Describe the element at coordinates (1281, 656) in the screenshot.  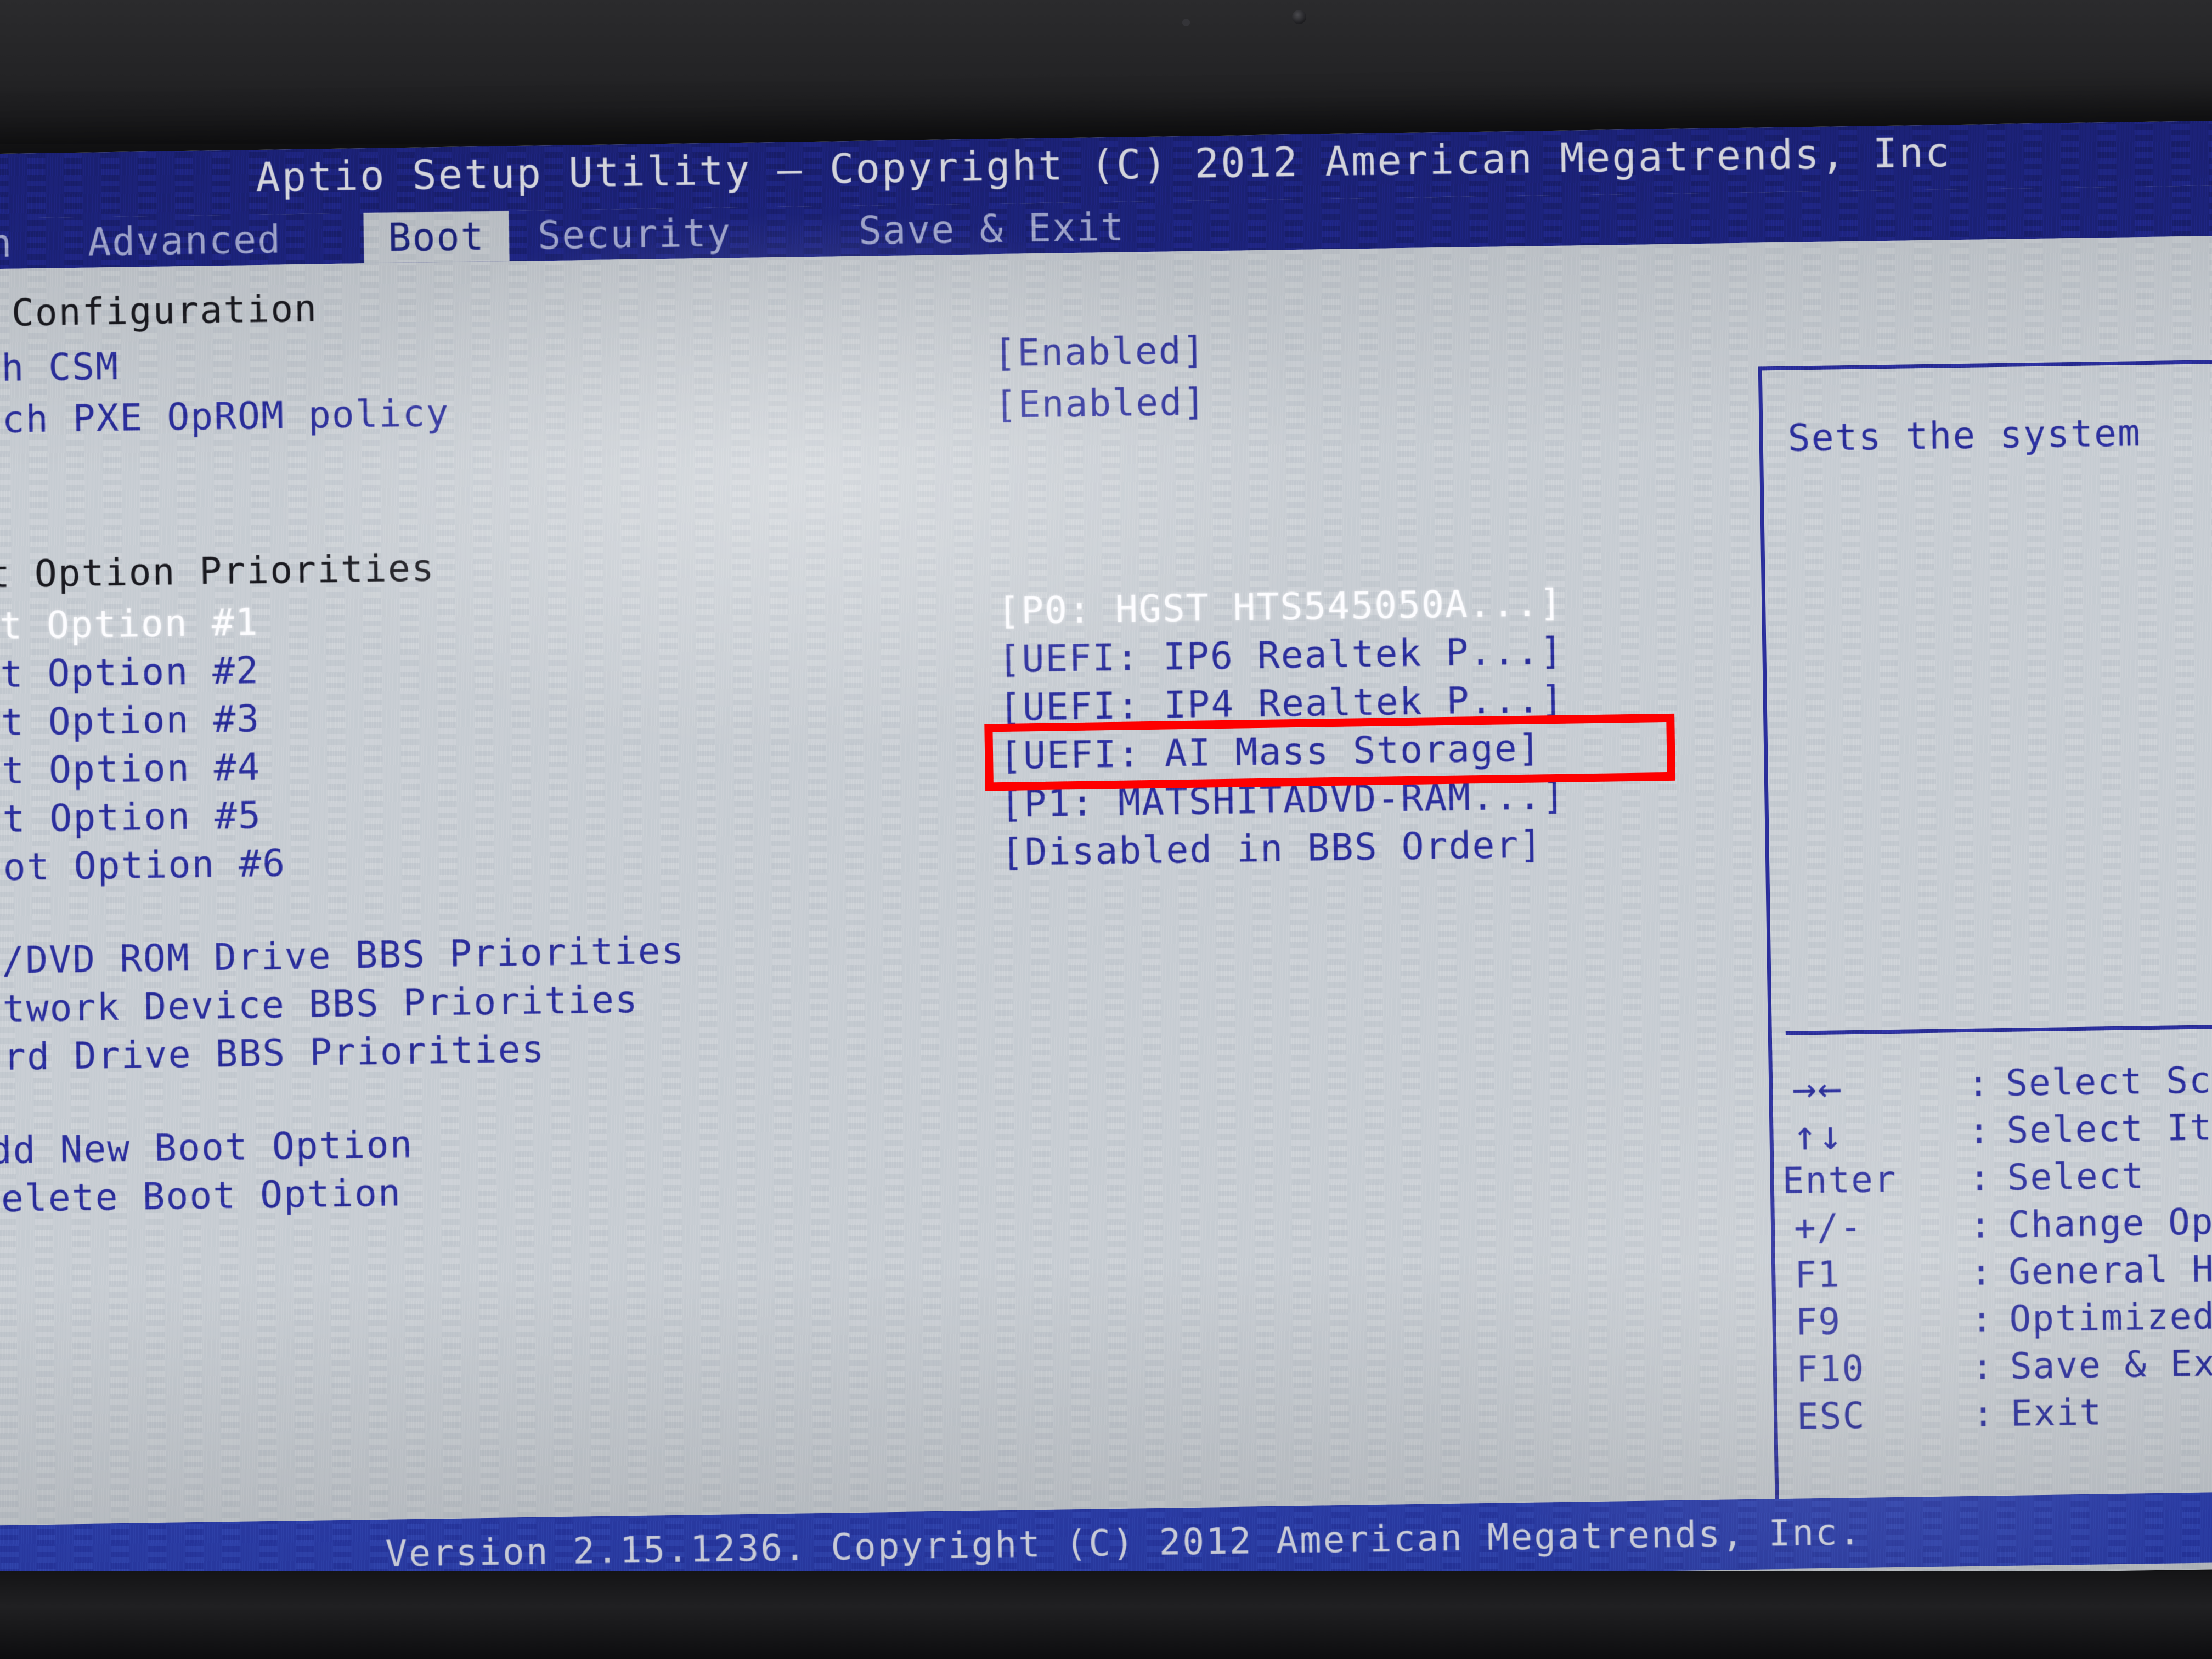
I see `boot-option-2-value: [UEFI: IP6 Realtek P...]` at that location.